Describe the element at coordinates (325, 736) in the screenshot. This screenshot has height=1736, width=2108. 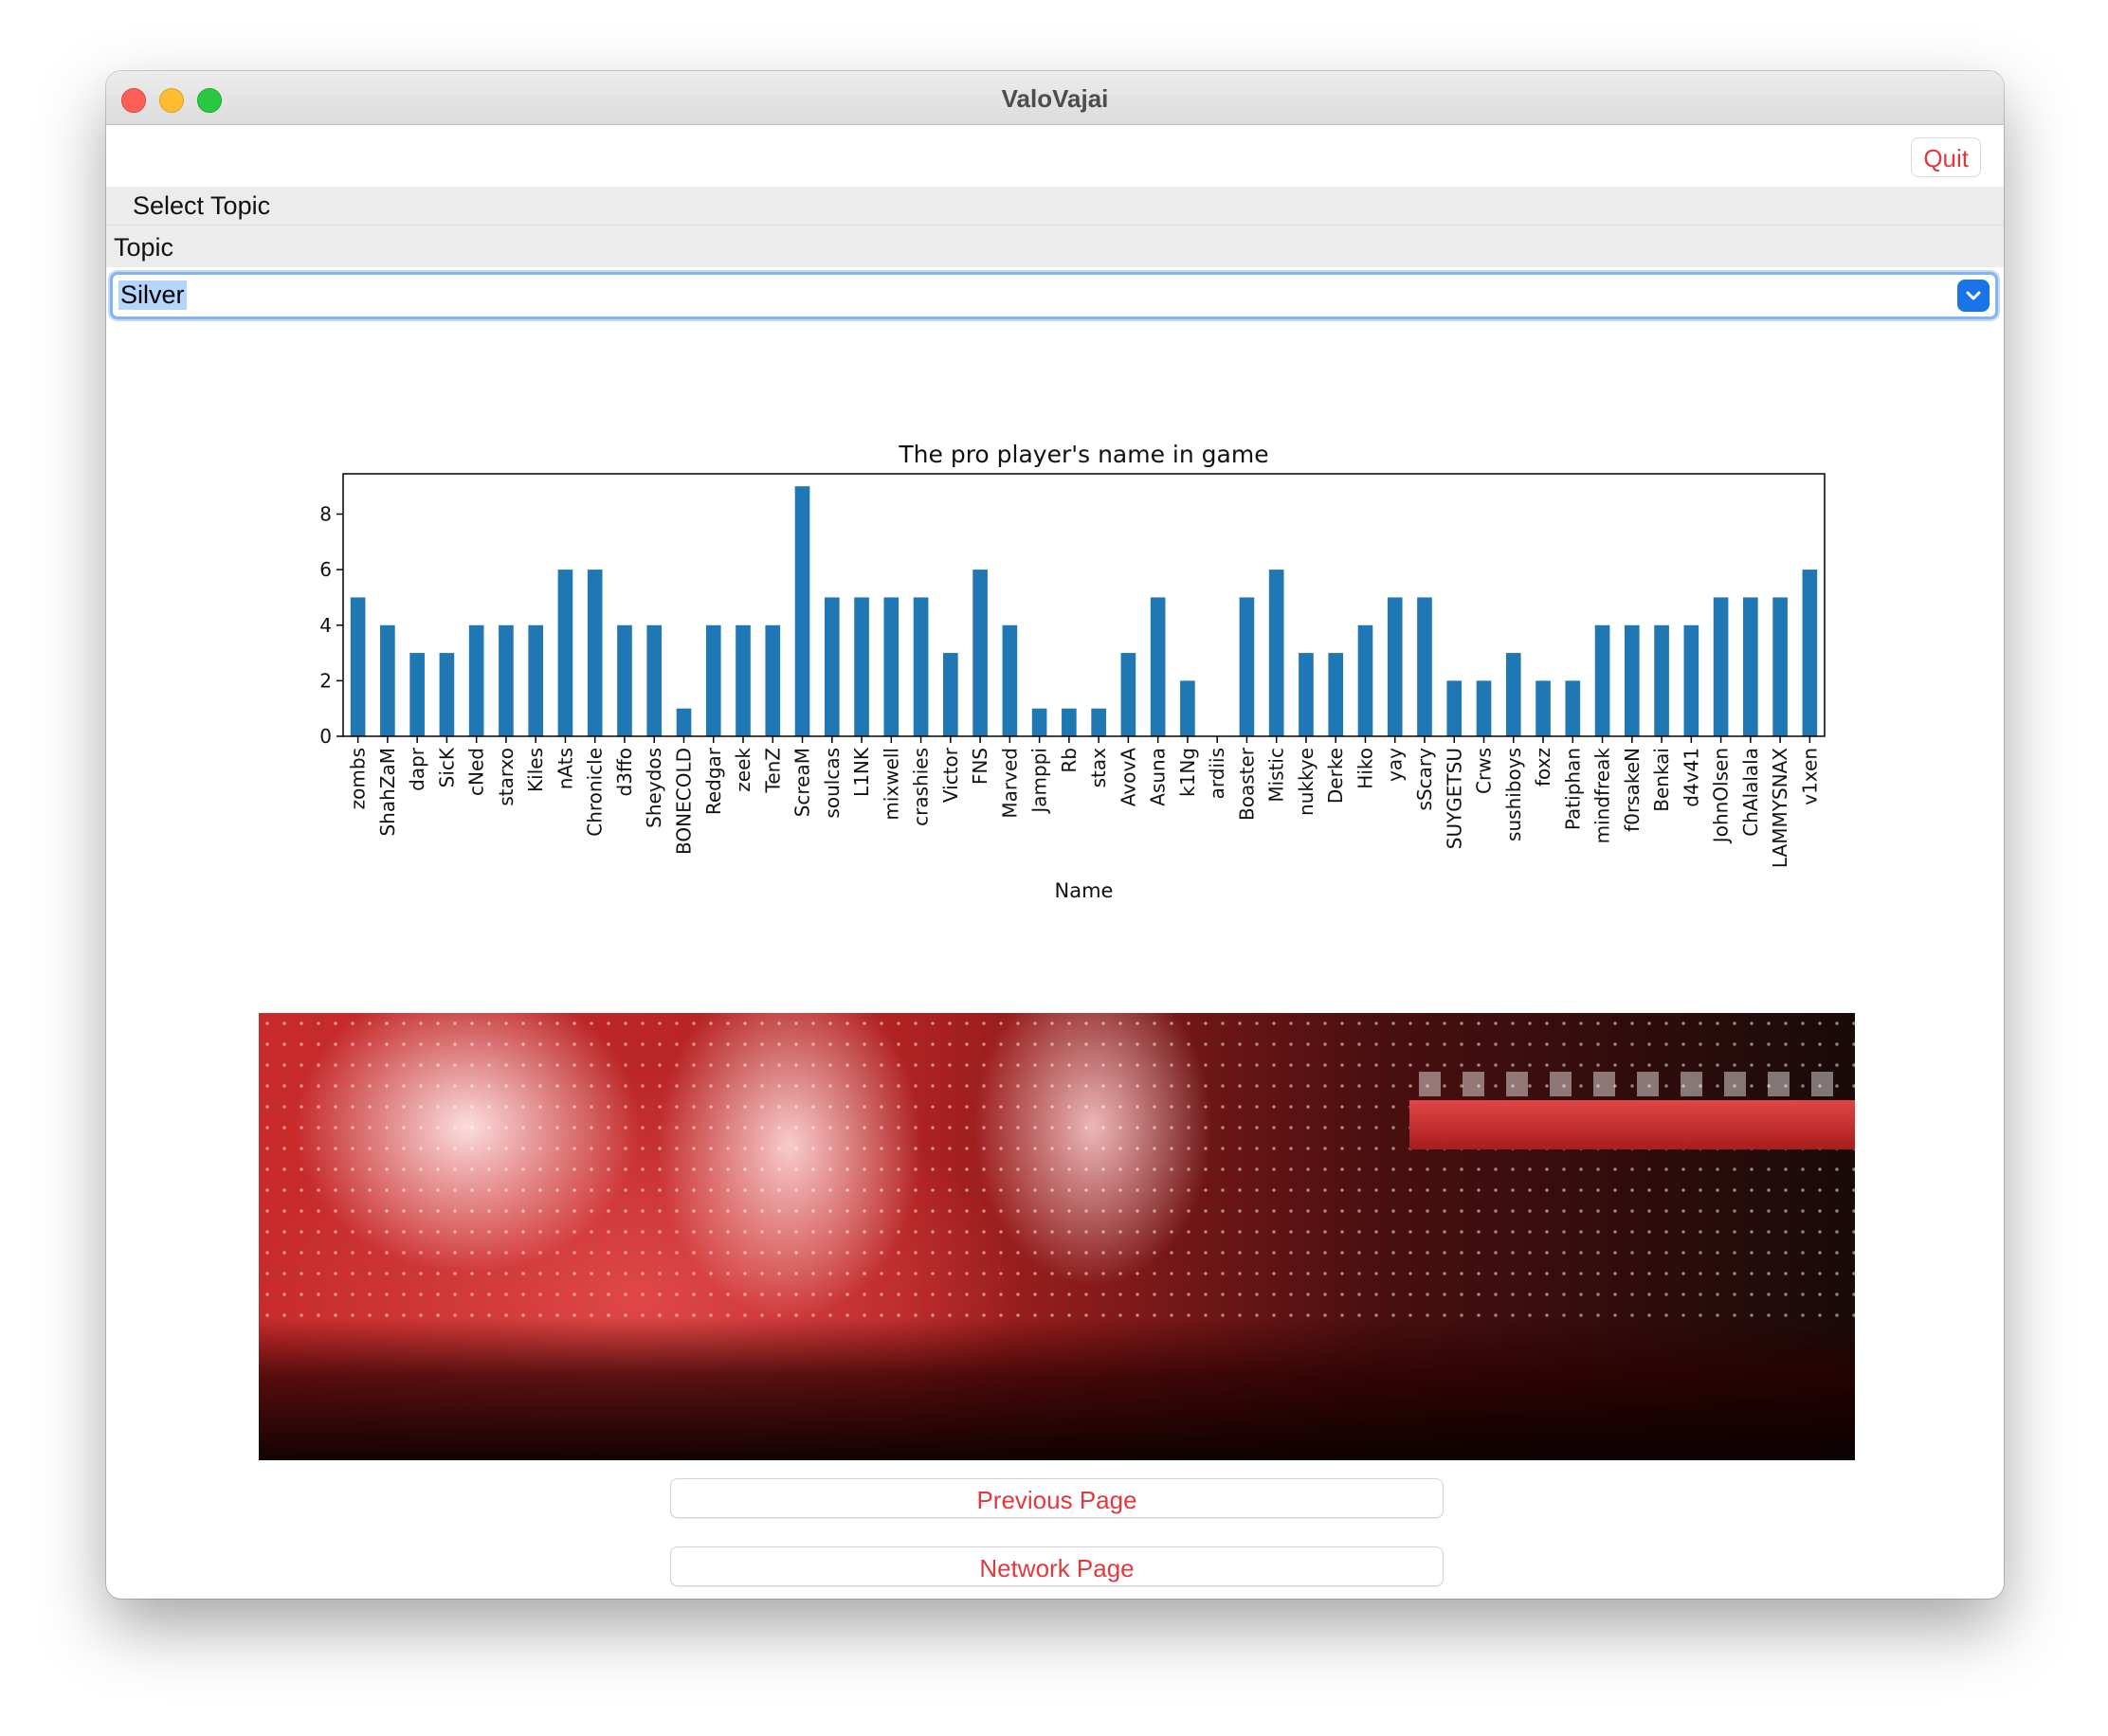
I see `y-tick-label: 0` at that location.